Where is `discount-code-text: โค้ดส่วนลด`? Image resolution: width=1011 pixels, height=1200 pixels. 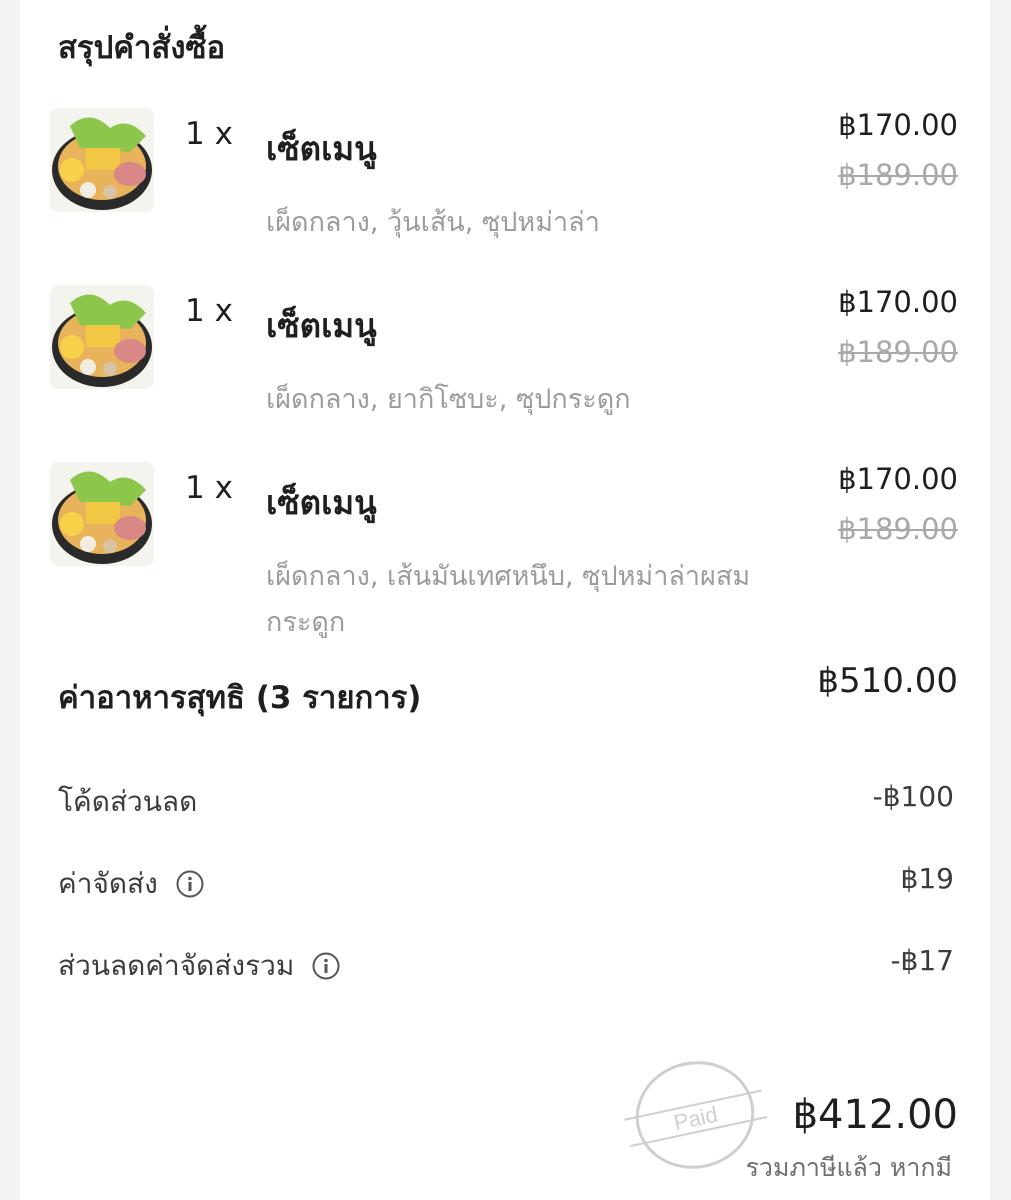 discount-code-text: โค้ดส่วนลด is located at coordinates (128, 801).